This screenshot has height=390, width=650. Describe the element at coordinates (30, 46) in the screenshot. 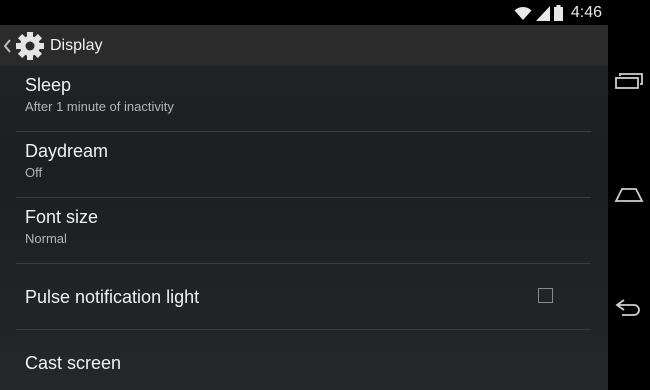

I see `settings-gear-icon` at that location.